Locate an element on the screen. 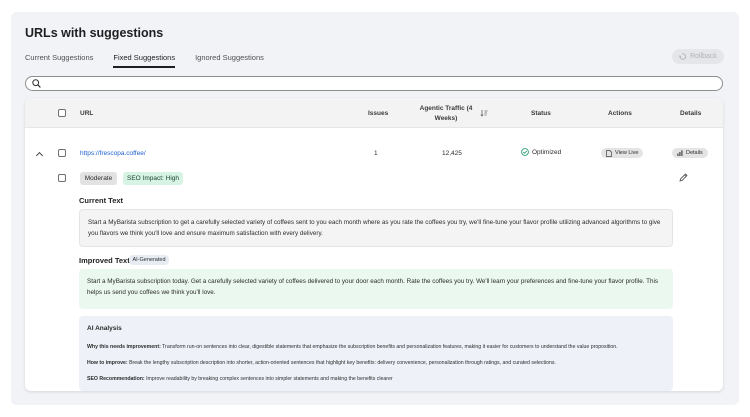 The width and height of the screenshot is (750, 417). tab-current-suggestions: Current Suggestions is located at coordinates (59, 60).